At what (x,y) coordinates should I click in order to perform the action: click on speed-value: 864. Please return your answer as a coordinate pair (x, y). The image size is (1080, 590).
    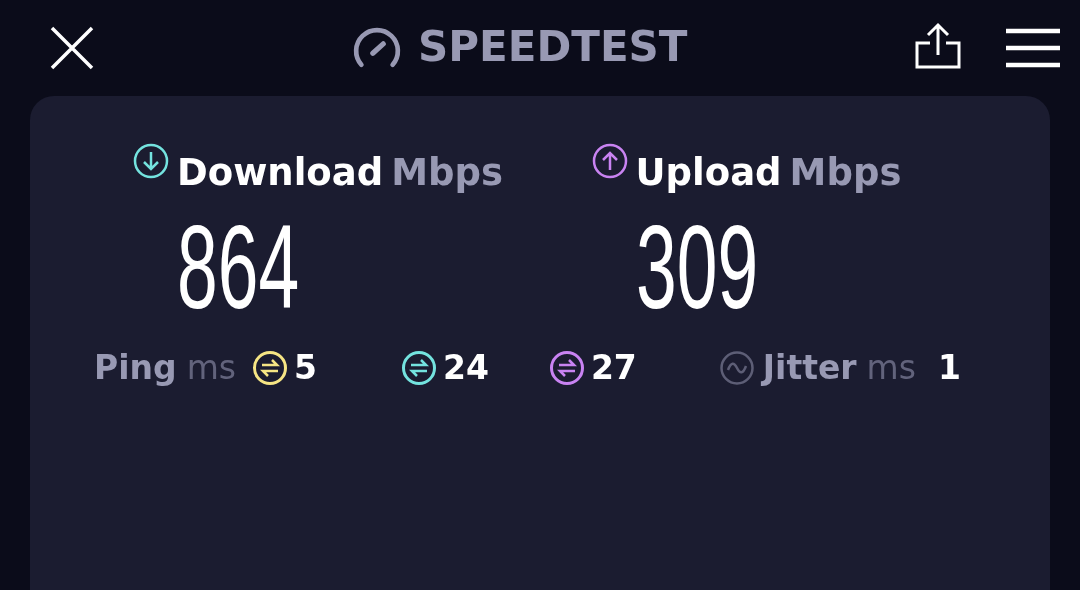
    Looking at the image, I should click on (238, 267).